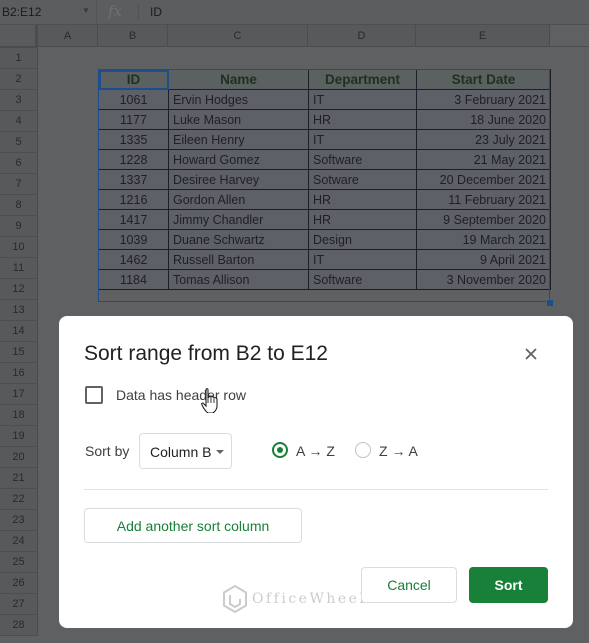 The height and width of the screenshot is (643, 589). I want to click on name-cell: Jimmy Chandler, so click(238, 219).